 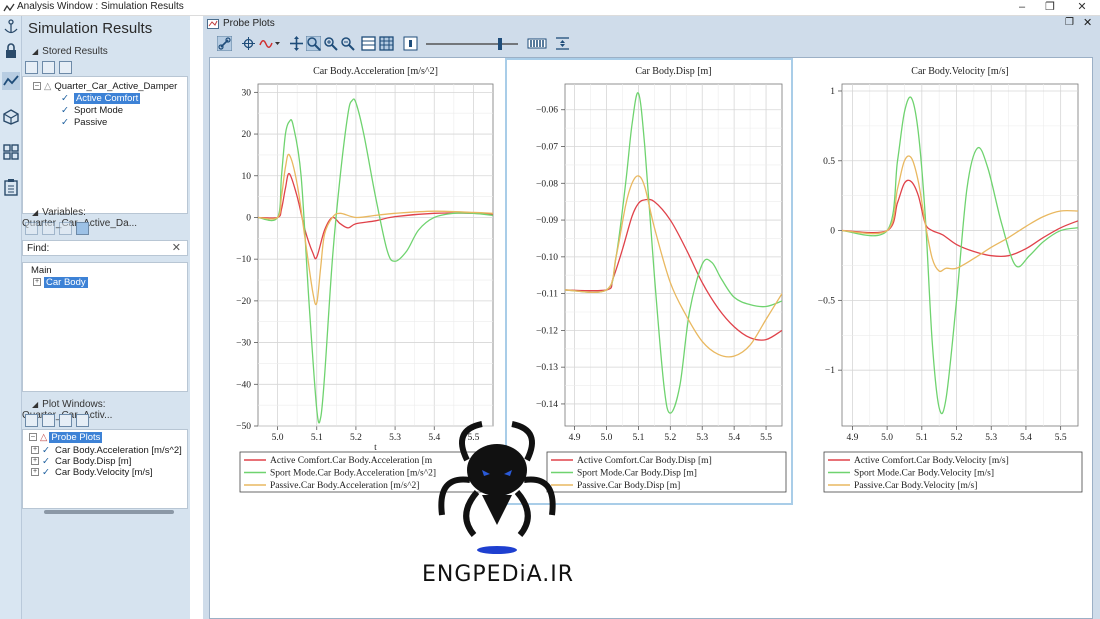 I want to click on legend-entry: Active Comfort.Car Body.Velocity [m/s], so click(x=931, y=460).